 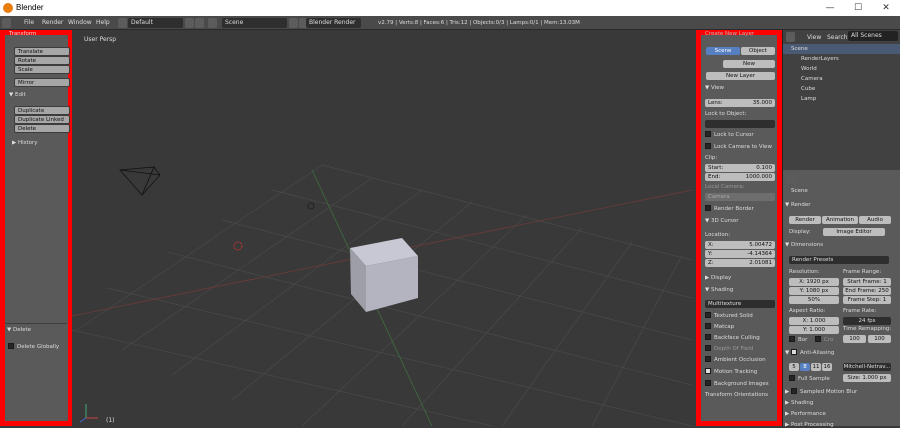 What do you see at coordinates (739, 290) in the screenshot?
I see `shading-header: ▼ Shading` at bounding box center [739, 290].